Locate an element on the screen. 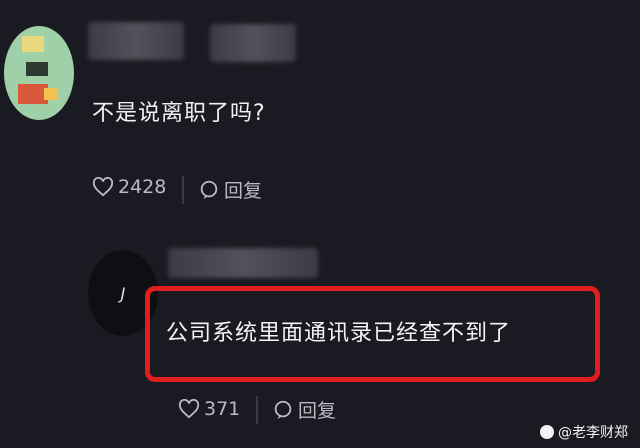  blurred-reply-username is located at coordinates (243, 263).